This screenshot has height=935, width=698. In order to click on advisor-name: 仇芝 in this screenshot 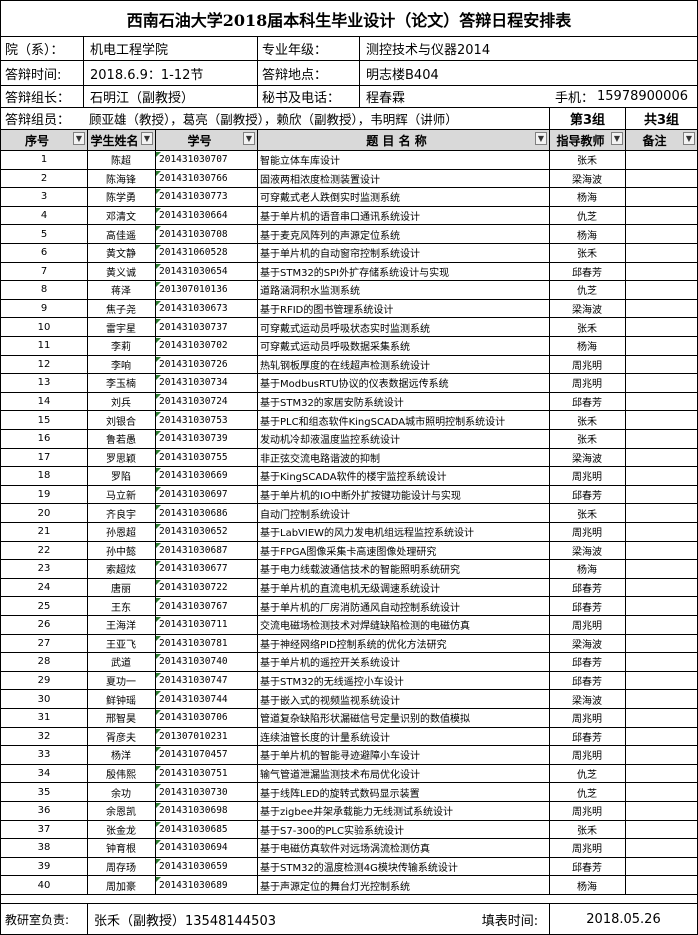, I will do `click(587, 290)`.